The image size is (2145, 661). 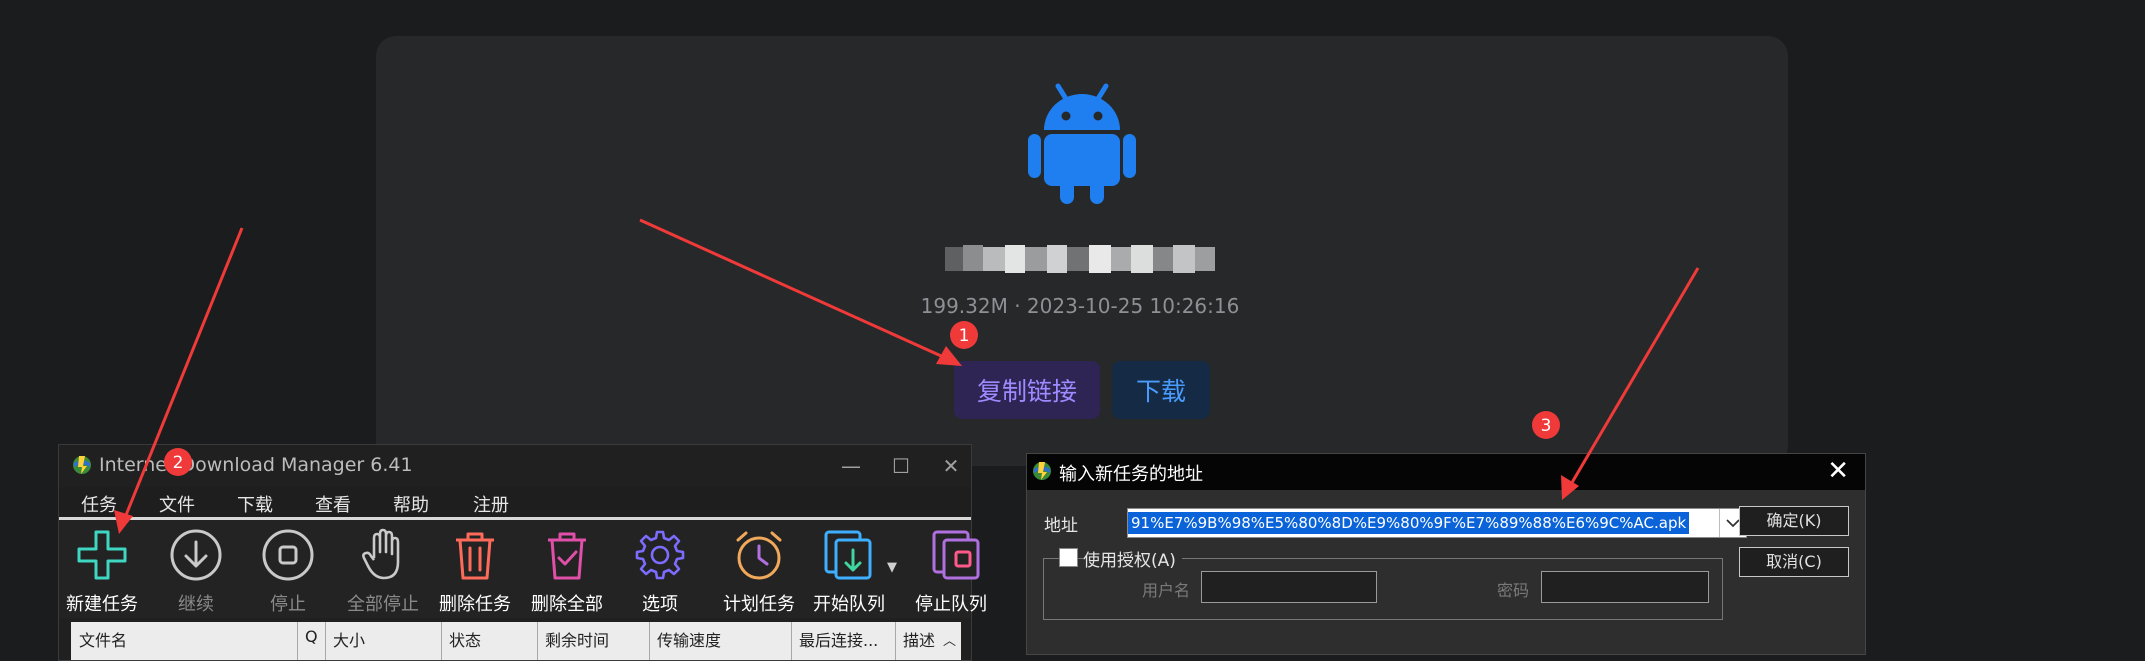 What do you see at coordinates (411, 504) in the screenshot?
I see `menu-help: 帮助` at bounding box center [411, 504].